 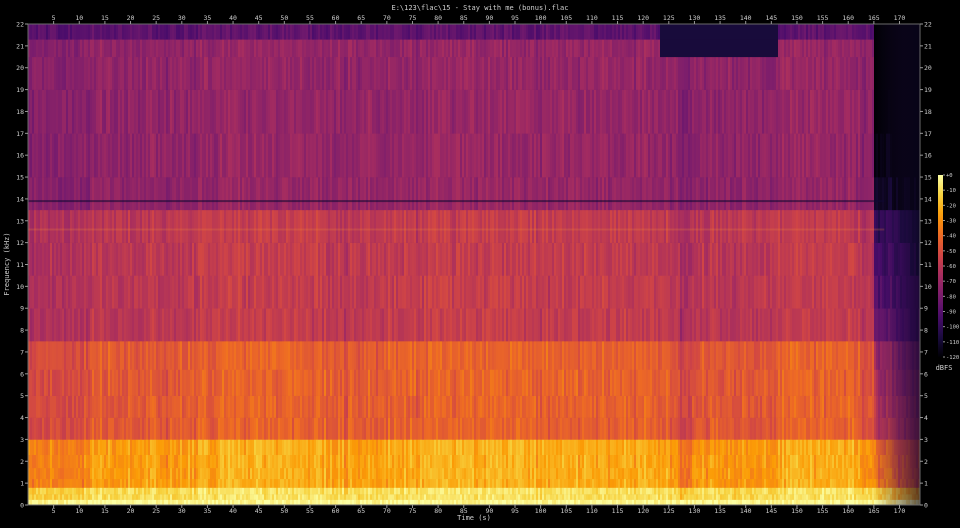 What do you see at coordinates (131, 18) in the screenshot?
I see `x-tick-label-top: 20` at bounding box center [131, 18].